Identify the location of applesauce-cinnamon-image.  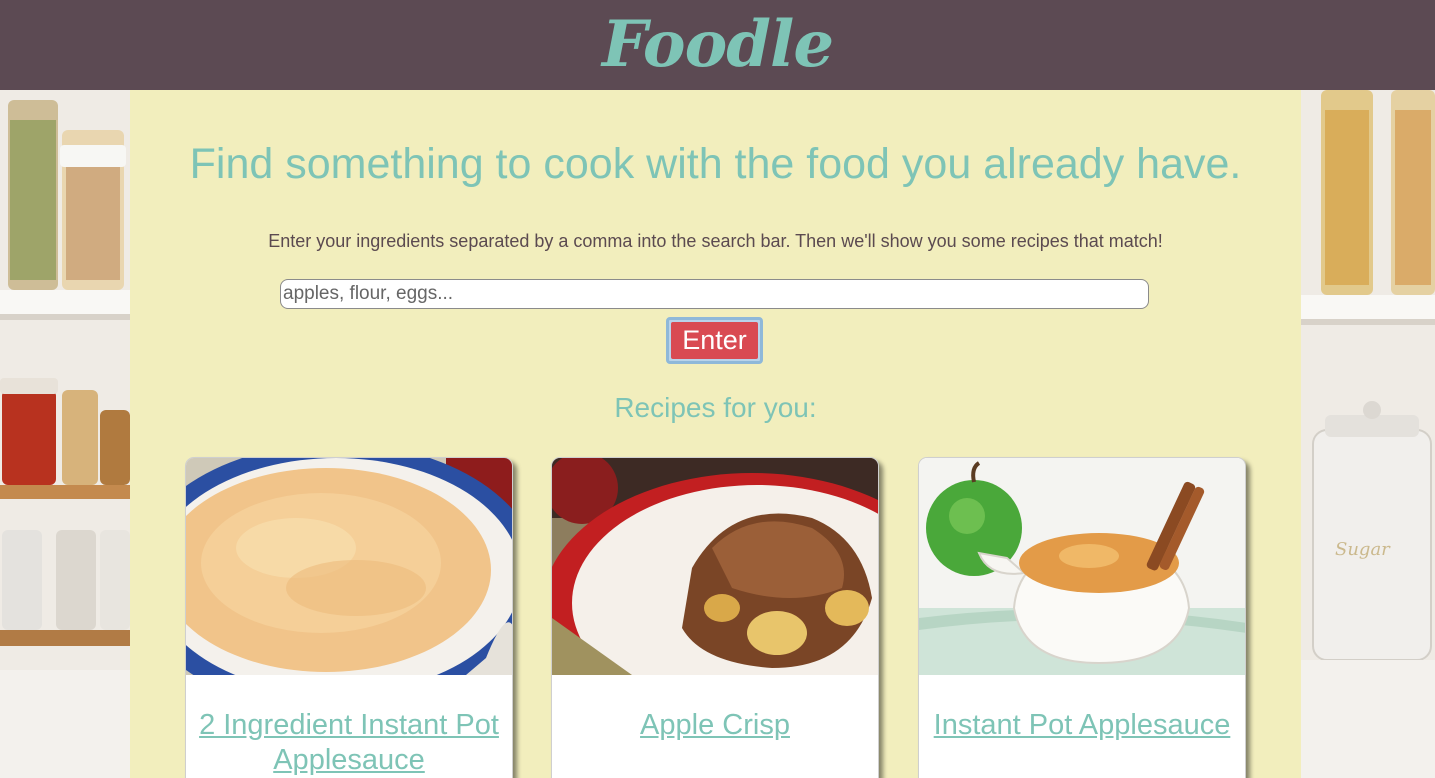
(1082, 566).